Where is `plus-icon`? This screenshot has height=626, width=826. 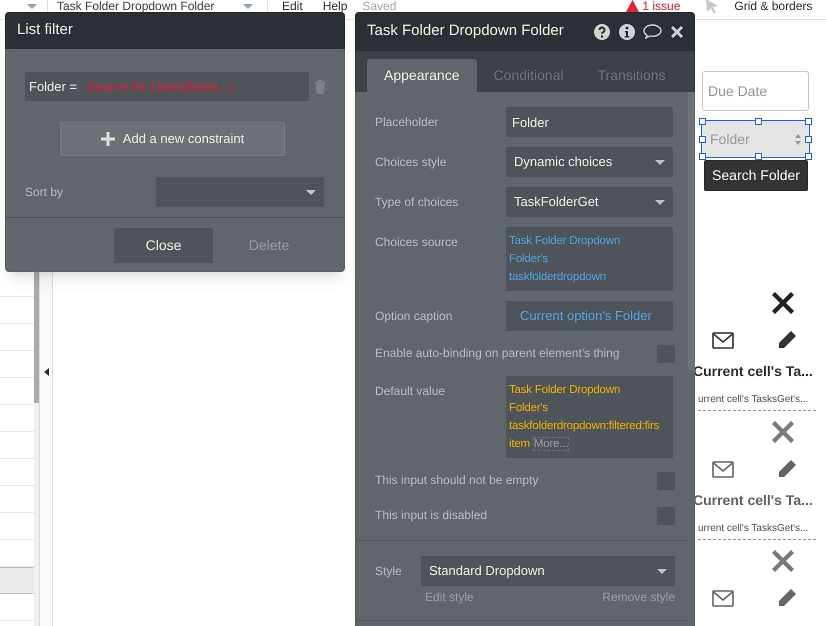
plus-icon is located at coordinates (107, 139).